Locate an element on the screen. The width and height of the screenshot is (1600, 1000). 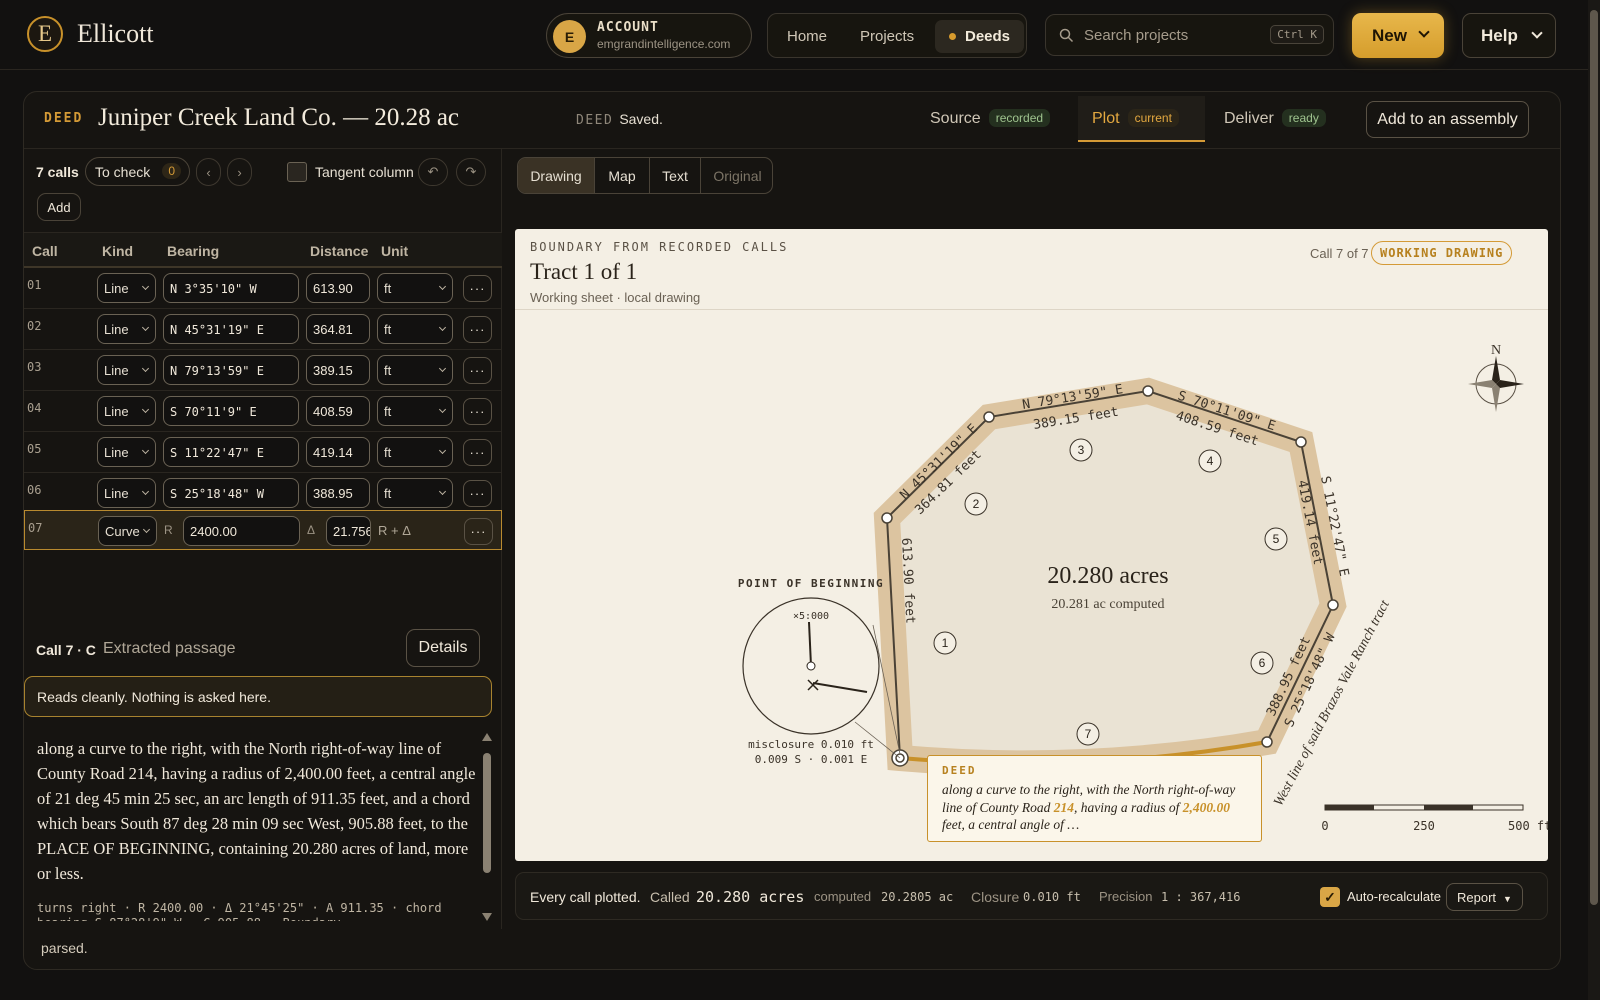
table-row: 02 Line N 45°31'19" E 364.81 ft ··· is located at coordinates (263, 329).